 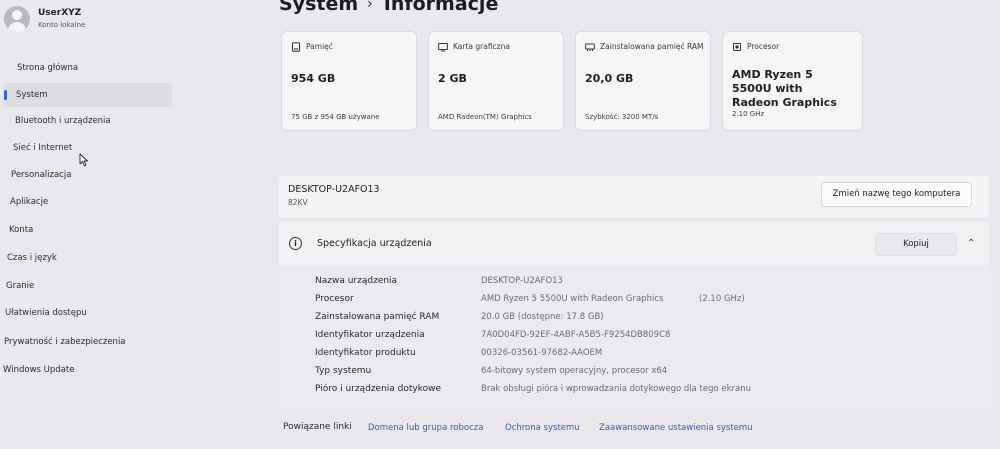 I want to click on sidebar-item-label: System, so click(x=32, y=95).